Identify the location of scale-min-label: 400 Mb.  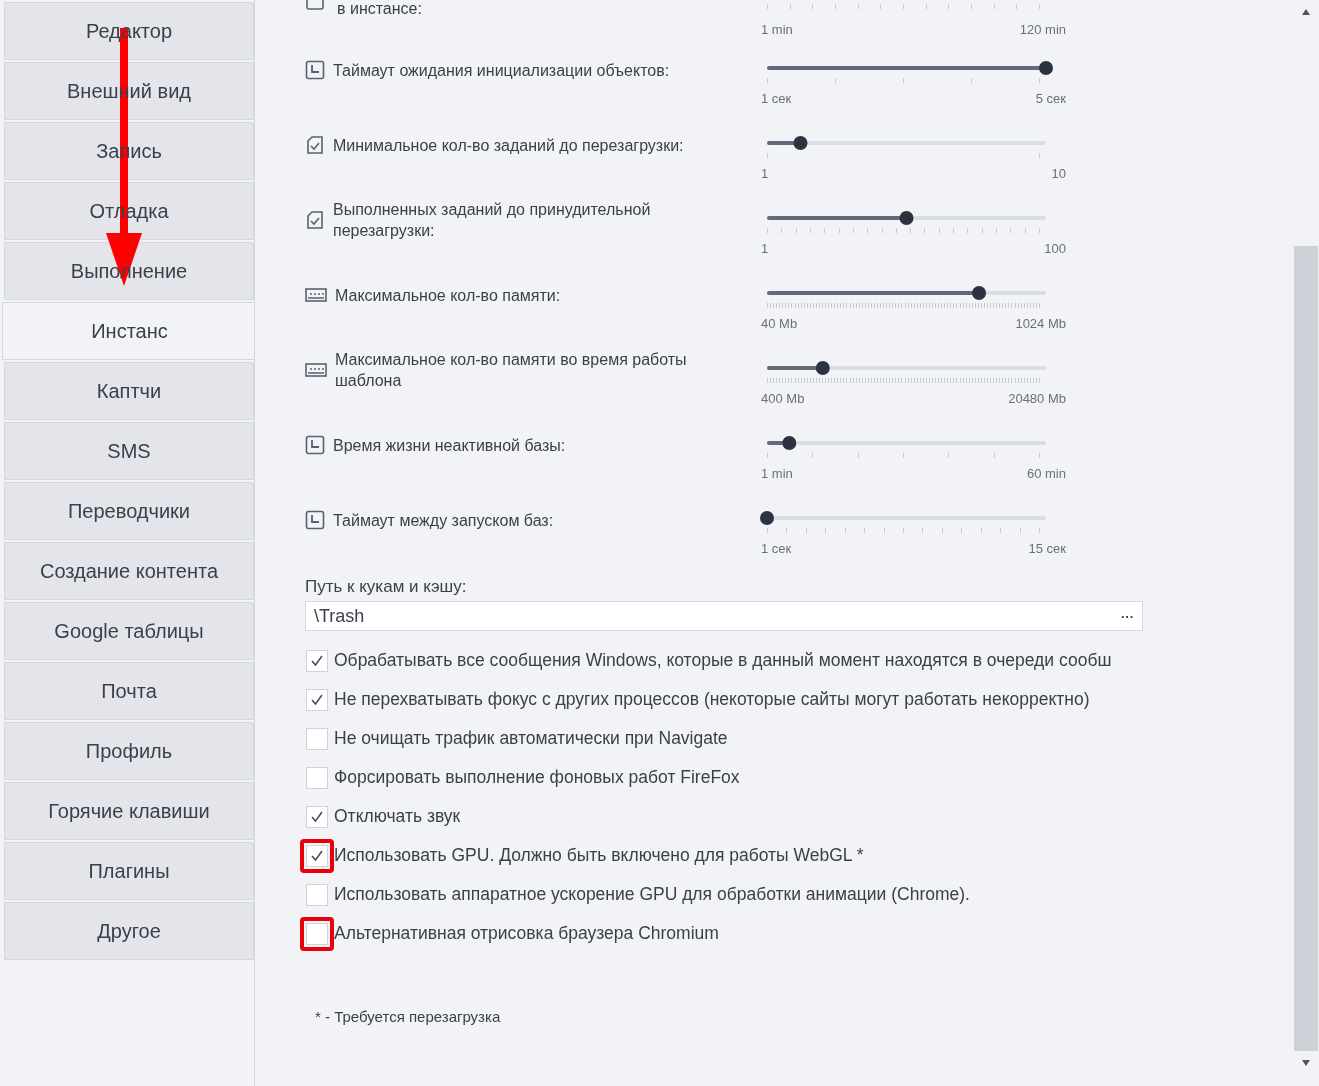
(783, 398).